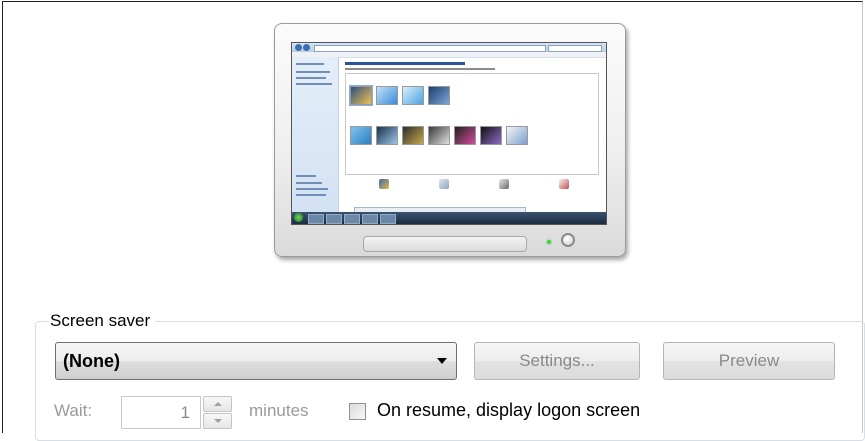 This screenshot has height=441, width=865. I want to click on preview-main-pane, so click(472, 134).